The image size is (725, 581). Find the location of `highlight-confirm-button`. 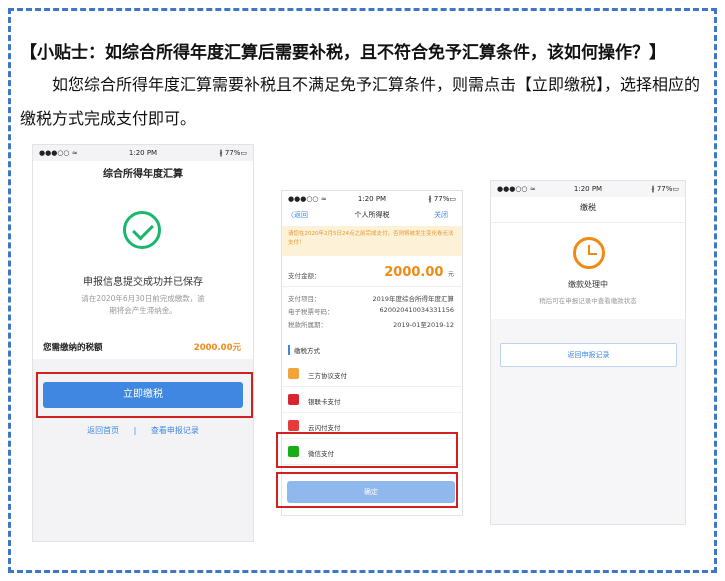

highlight-confirm-button is located at coordinates (367, 490).